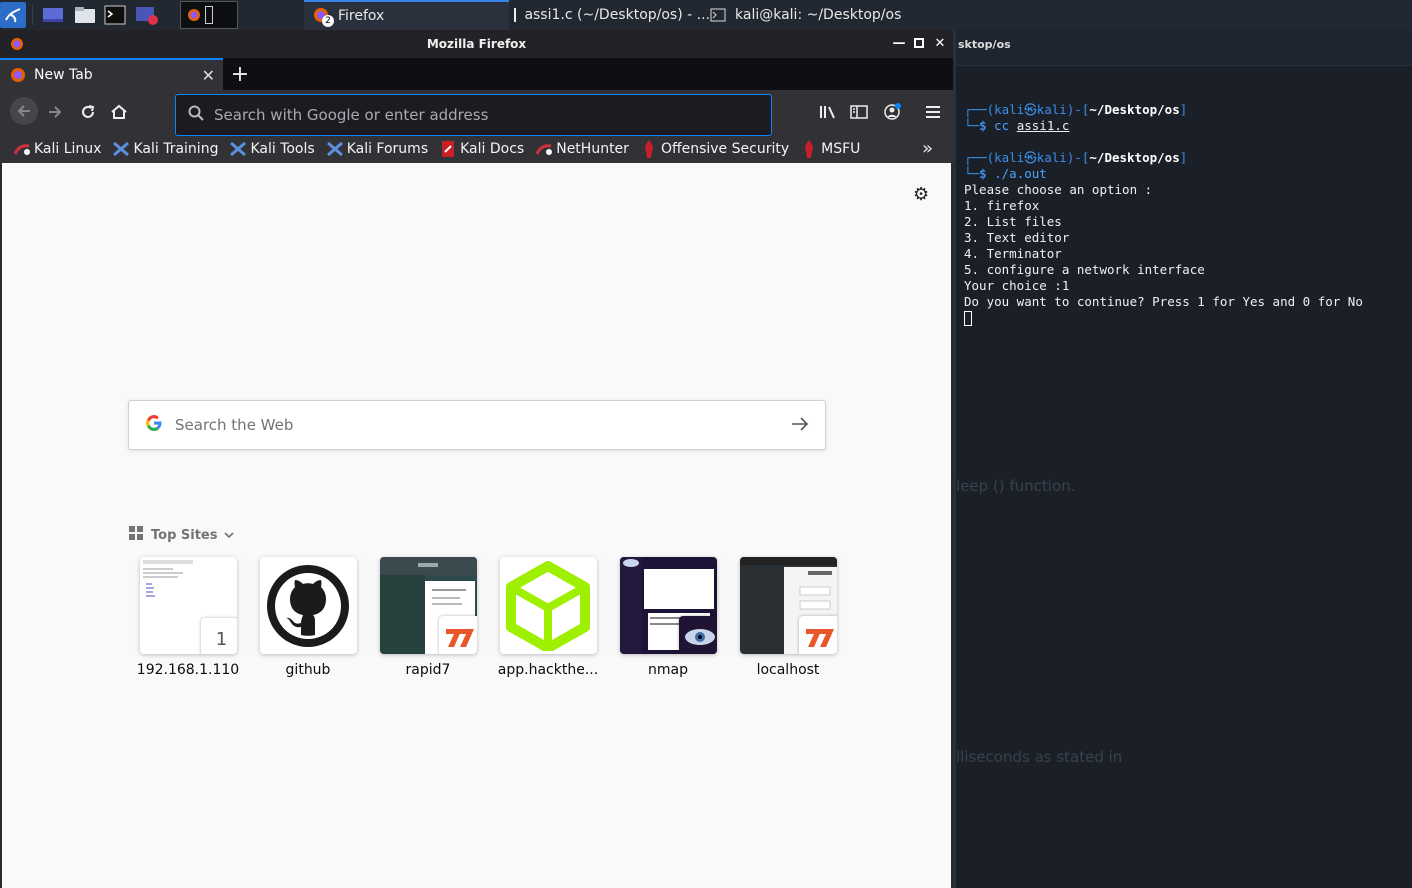 Image resolution: width=1412 pixels, height=888 pixels. What do you see at coordinates (515, 15) in the screenshot?
I see `document-icon` at bounding box center [515, 15].